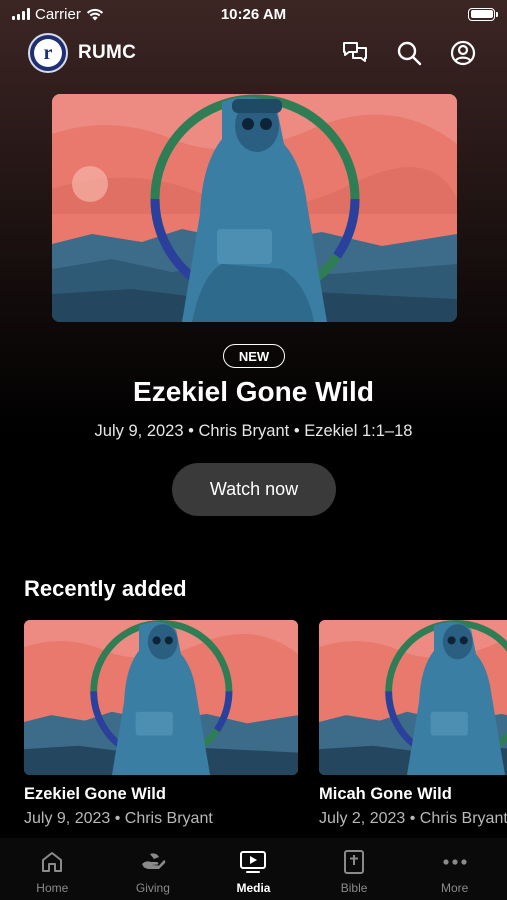 The width and height of the screenshot is (507, 900). Describe the element at coordinates (105, 588) in the screenshot. I see `section-title-recently-added: Recently added` at that location.